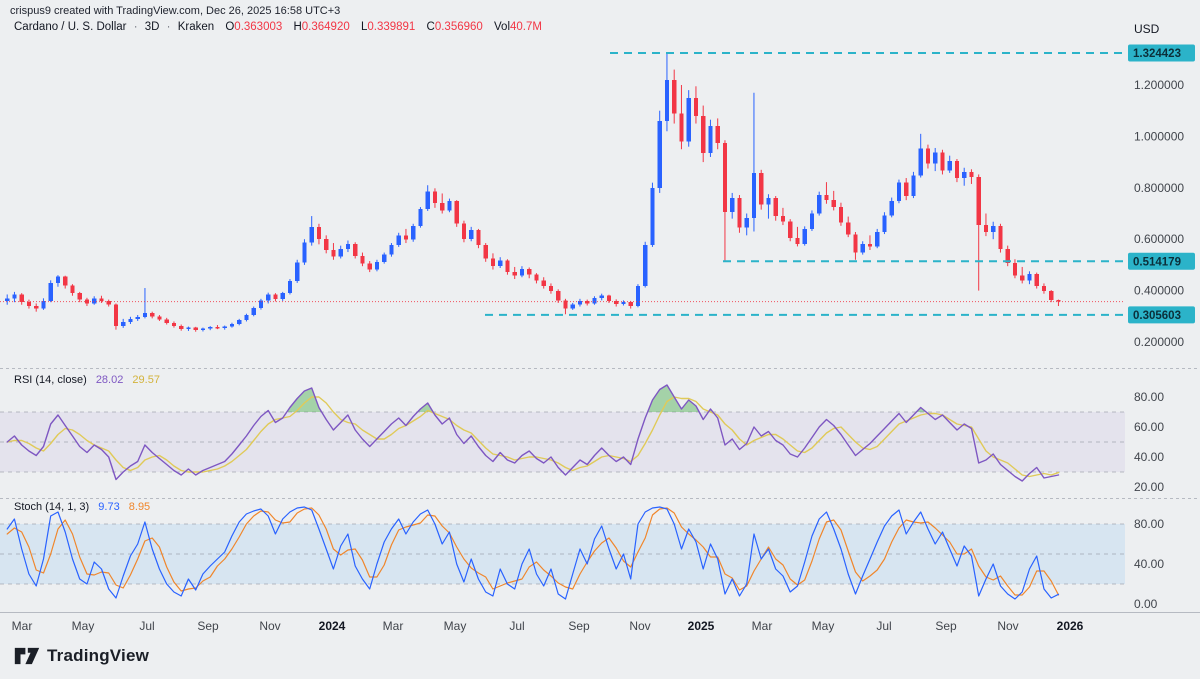 The height and width of the screenshot is (679, 1200). I want to click on stoch-tick-label: 0.00, so click(1146, 604).